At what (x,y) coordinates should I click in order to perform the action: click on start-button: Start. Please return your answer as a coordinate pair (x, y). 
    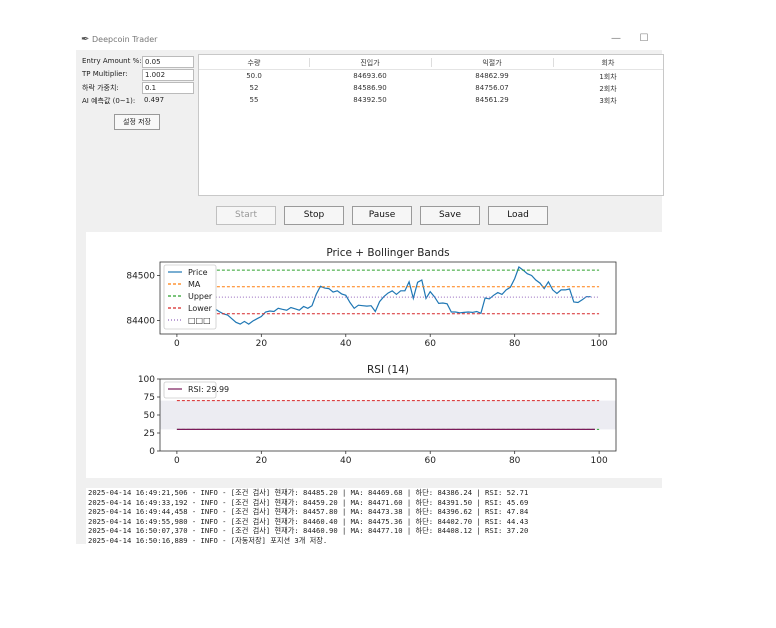
    Looking at the image, I should click on (246, 215).